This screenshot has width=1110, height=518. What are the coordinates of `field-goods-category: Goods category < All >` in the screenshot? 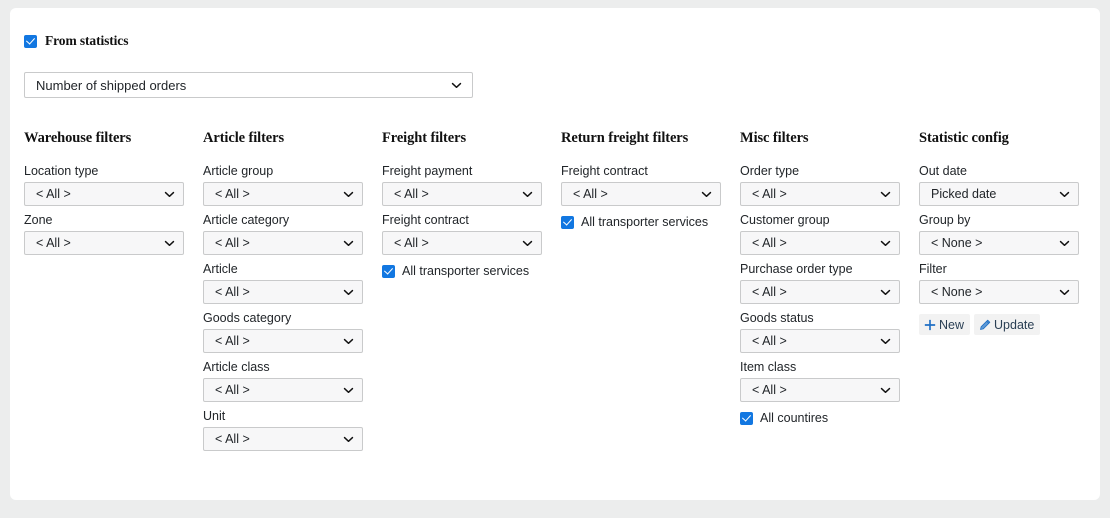 It's located at (292, 331).